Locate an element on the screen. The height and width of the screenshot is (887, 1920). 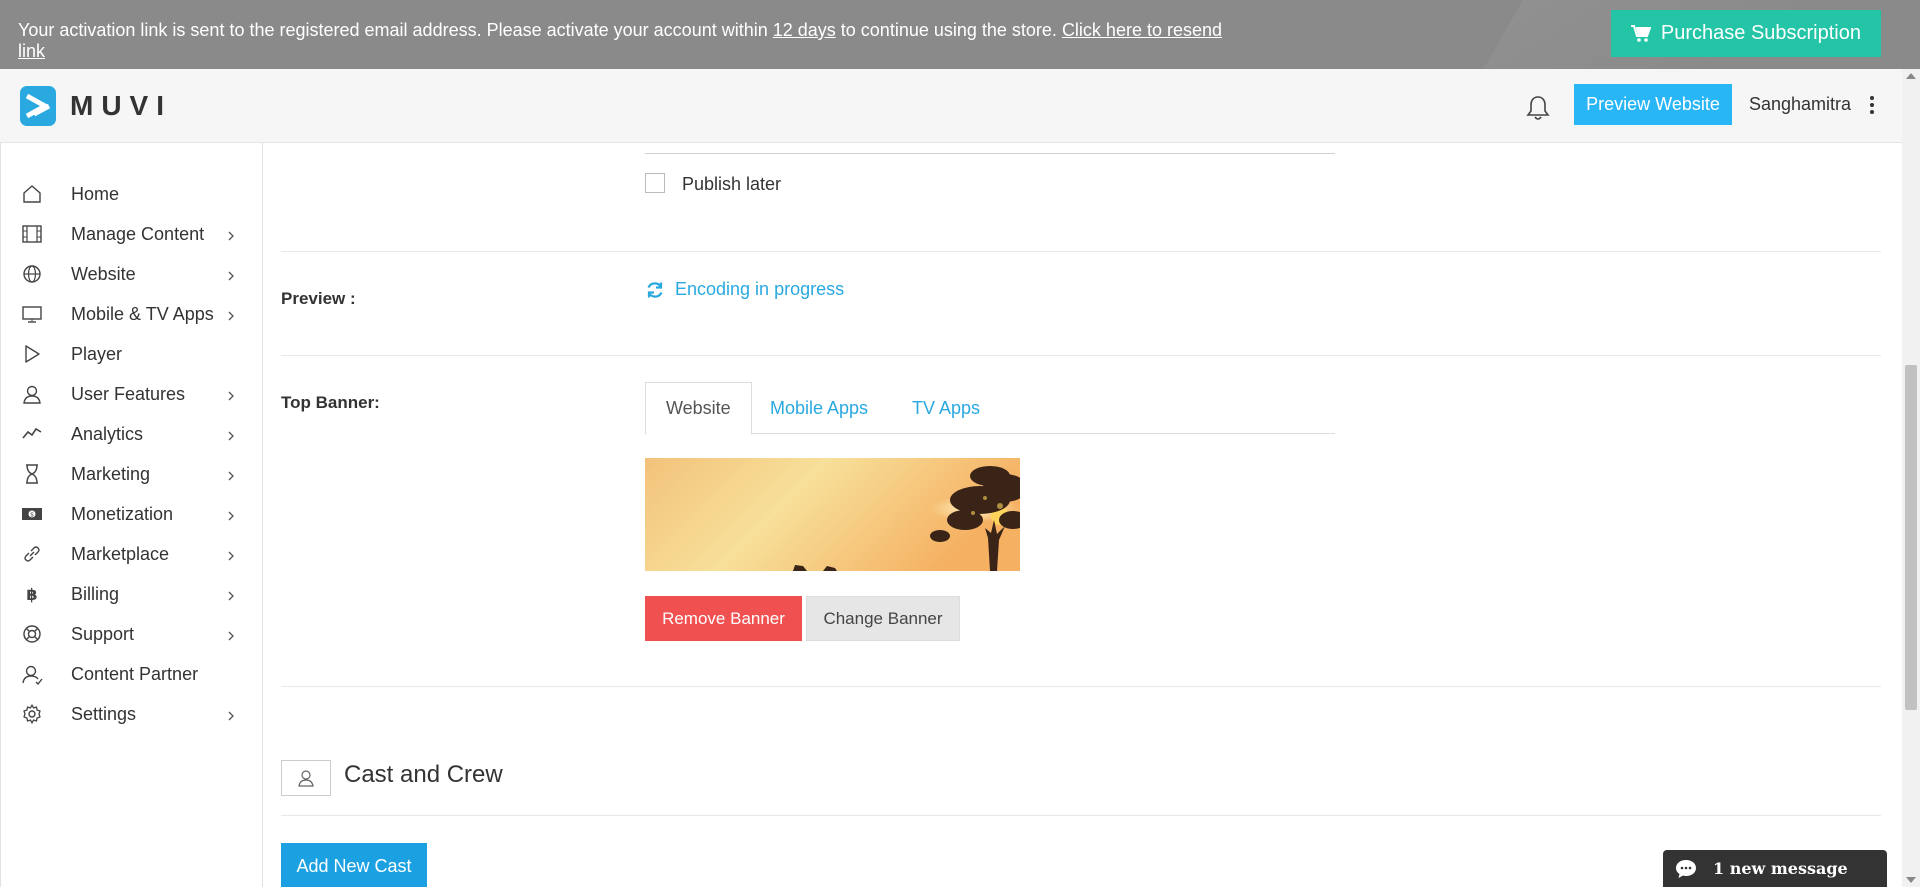
play-icon is located at coordinates (32, 354).